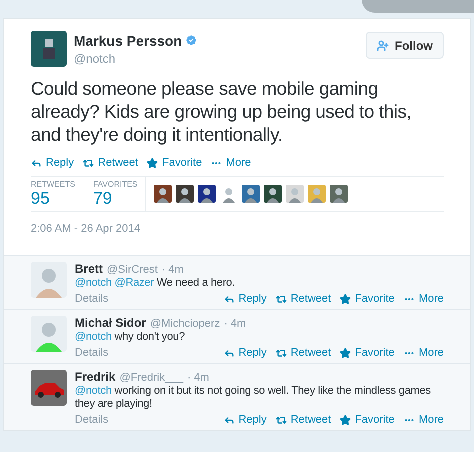  Describe the element at coordinates (53, 184) in the screenshot. I see `stat-label: RETWEETS` at that location.